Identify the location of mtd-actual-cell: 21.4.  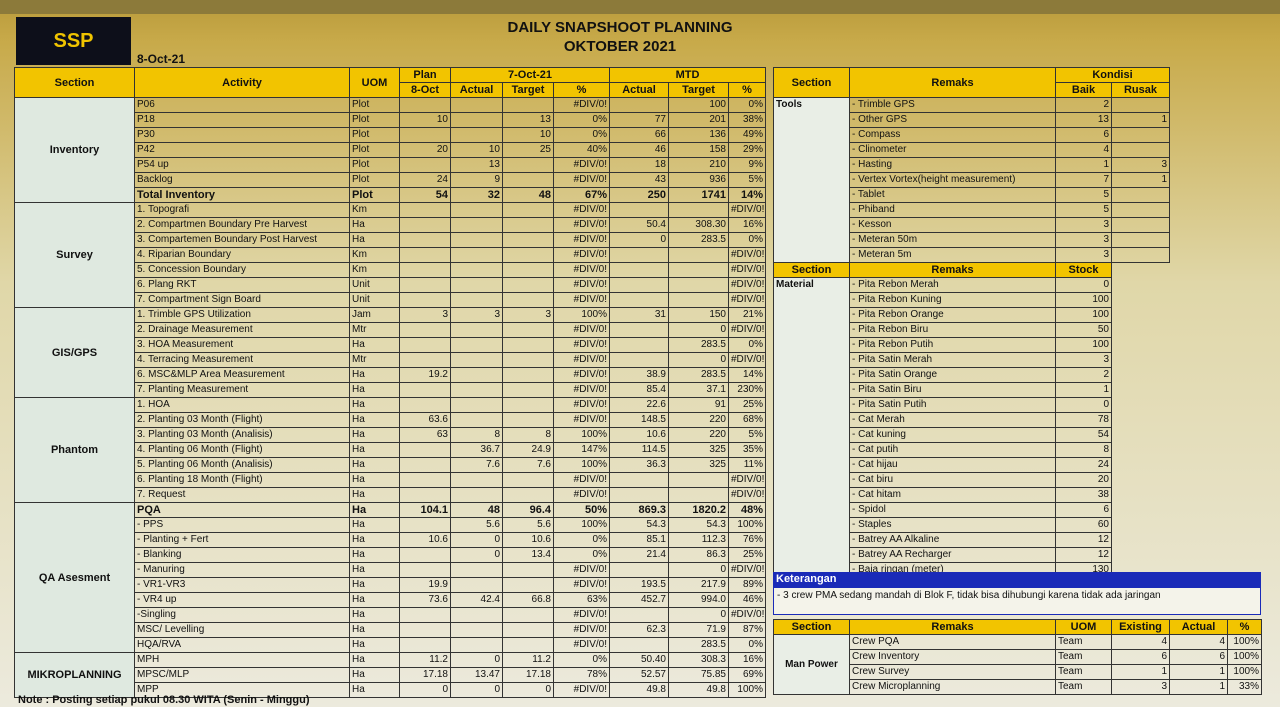
(639, 555).